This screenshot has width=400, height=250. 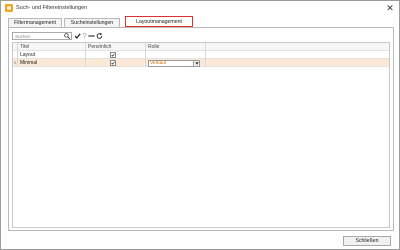 I want to click on window-title: Such- und Filtereinstellungen, so click(x=52, y=8).